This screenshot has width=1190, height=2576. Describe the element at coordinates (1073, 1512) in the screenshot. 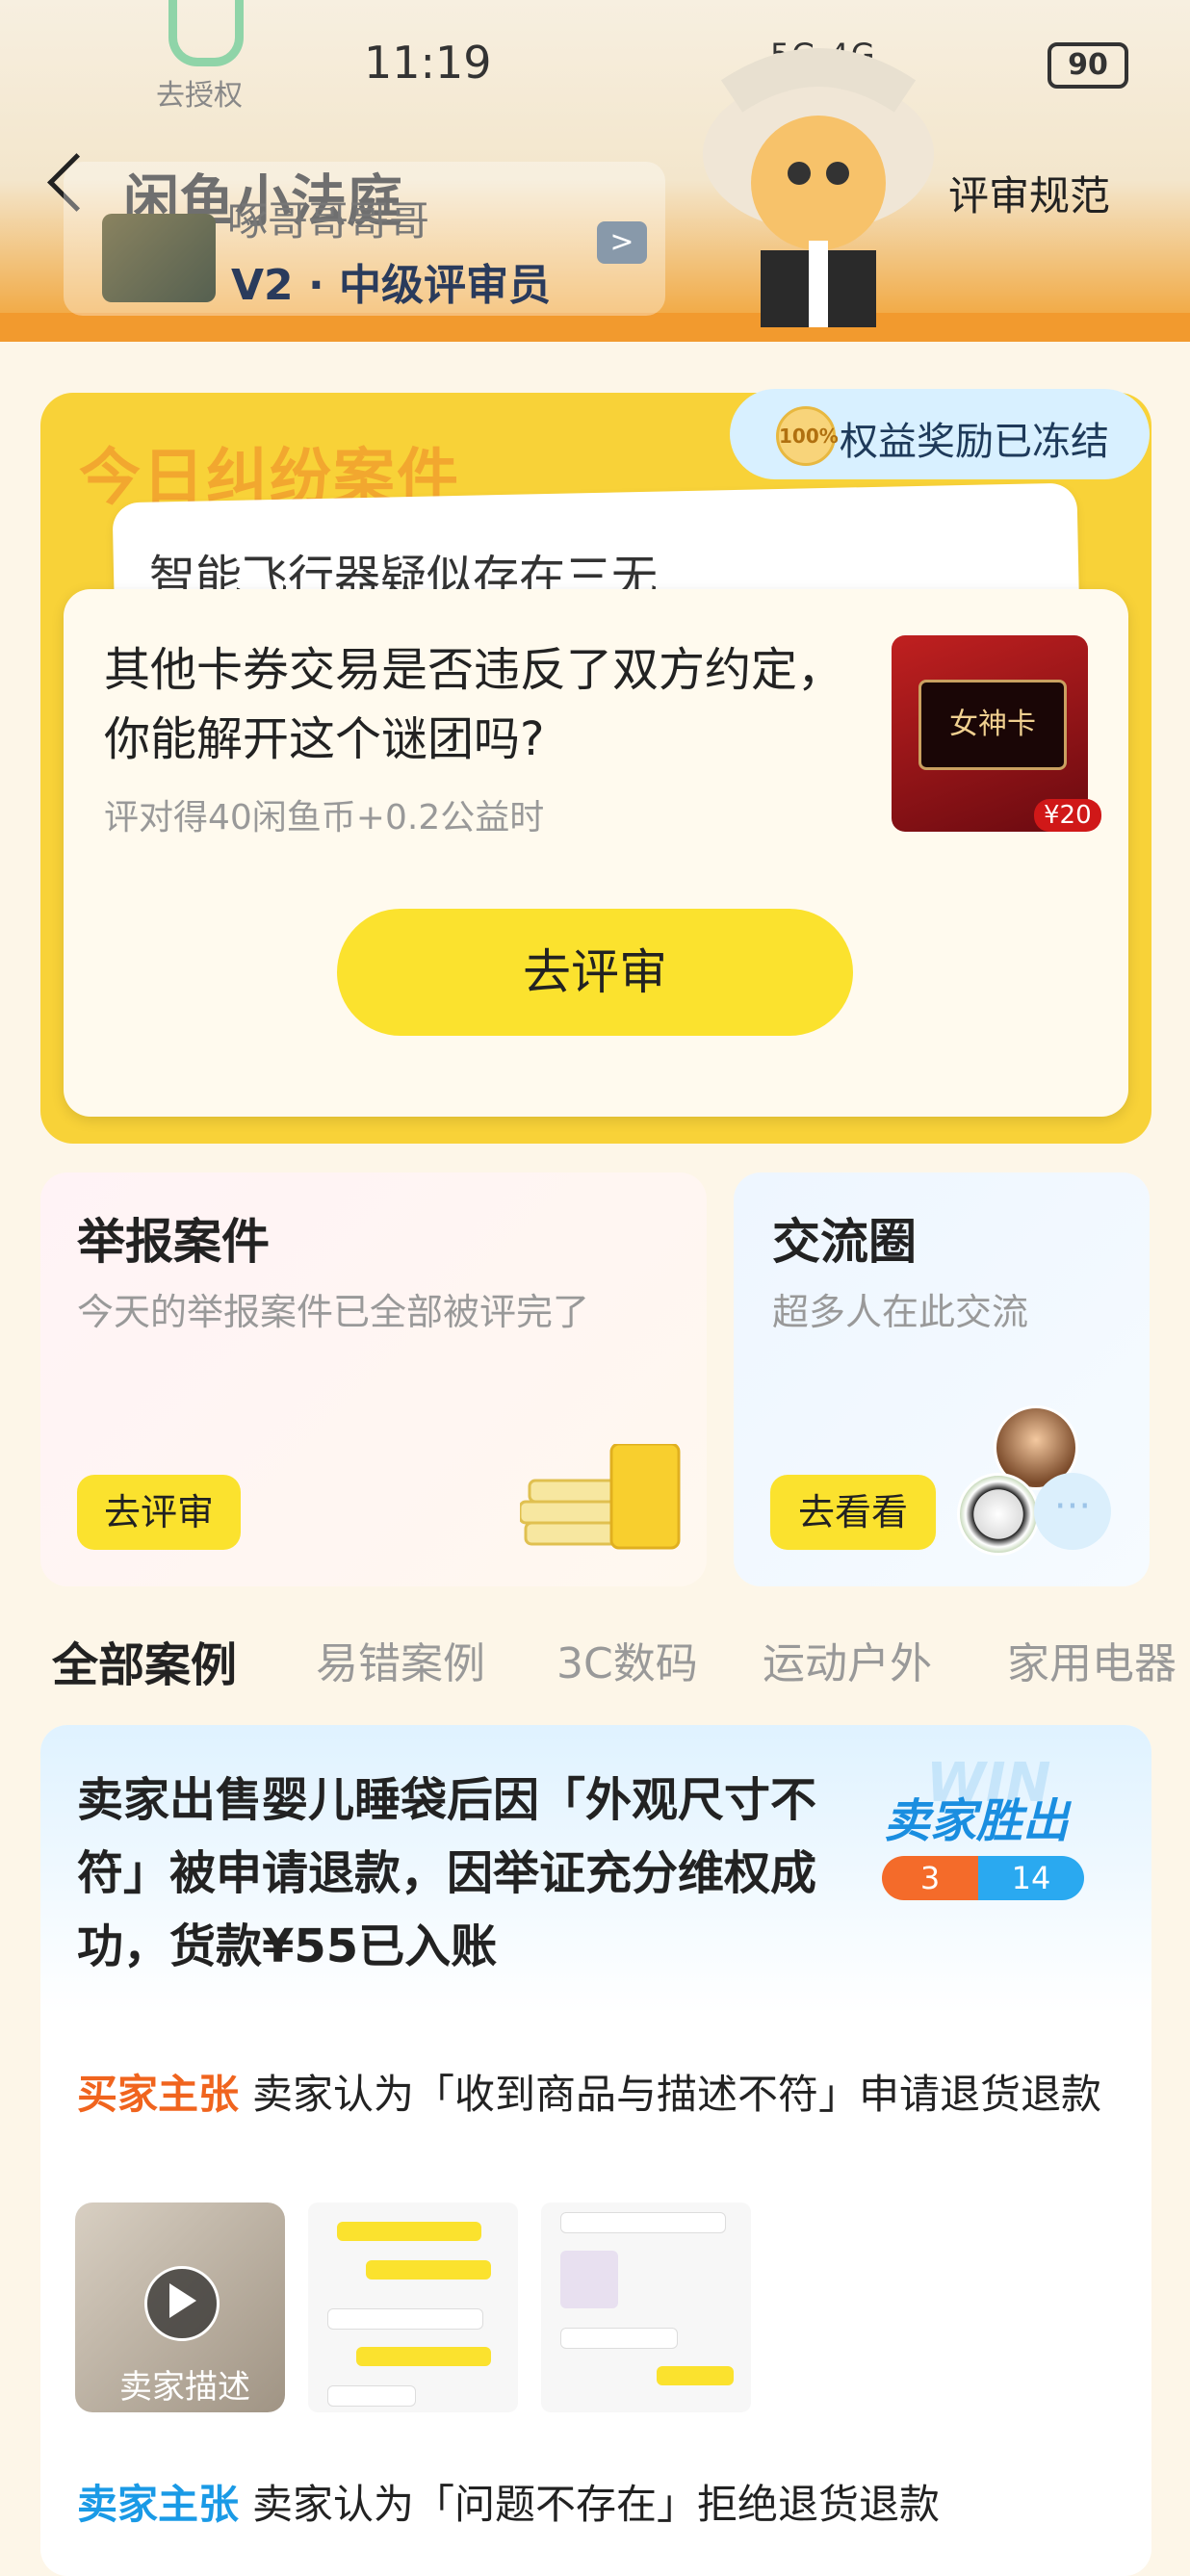

I see `more-members-icon: ···` at that location.